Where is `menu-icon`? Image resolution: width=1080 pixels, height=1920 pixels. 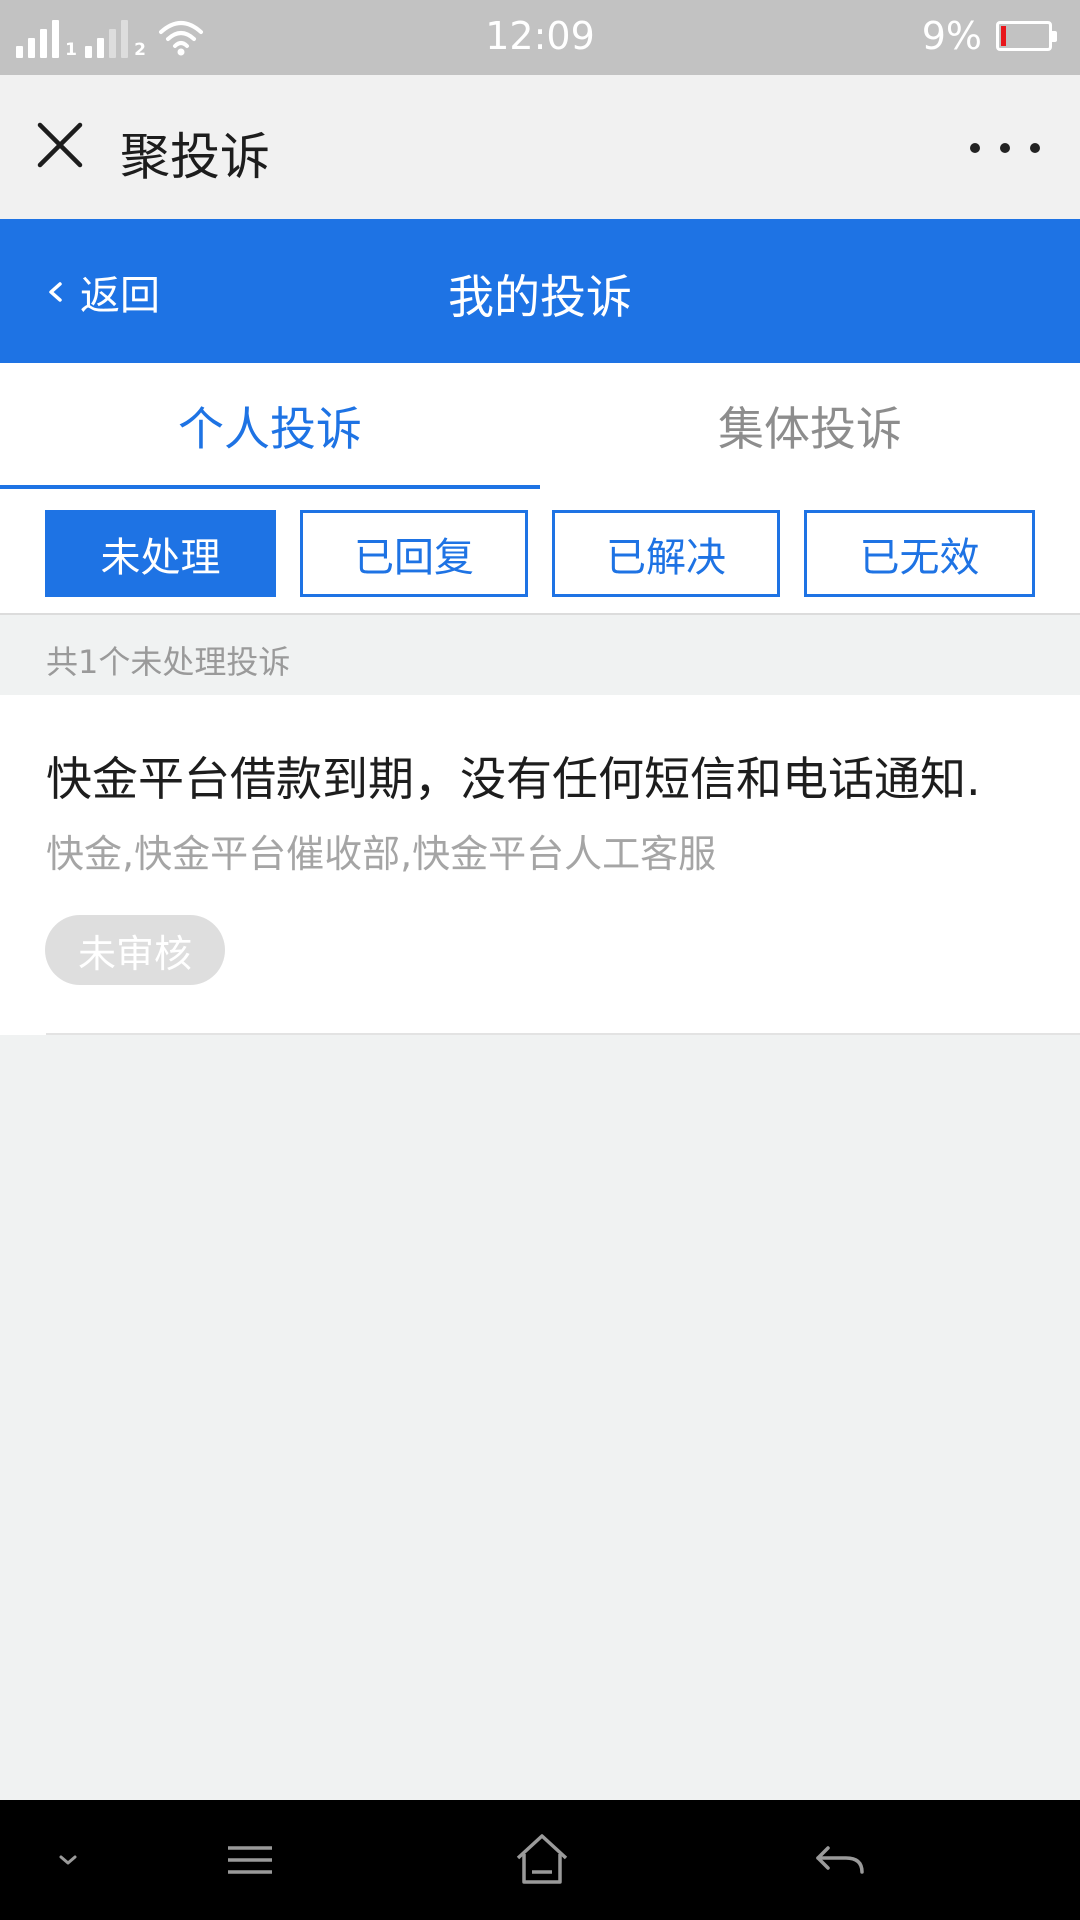
menu-icon is located at coordinates (250, 1860).